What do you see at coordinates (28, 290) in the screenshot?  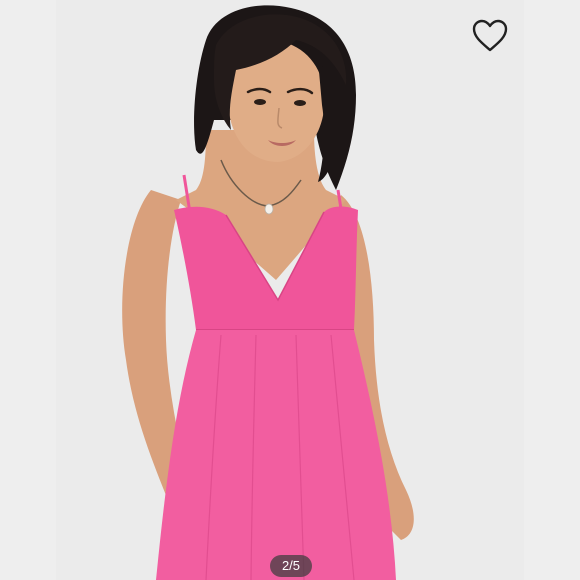 I see `previous-image-edge` at bounding box center [28, 290].